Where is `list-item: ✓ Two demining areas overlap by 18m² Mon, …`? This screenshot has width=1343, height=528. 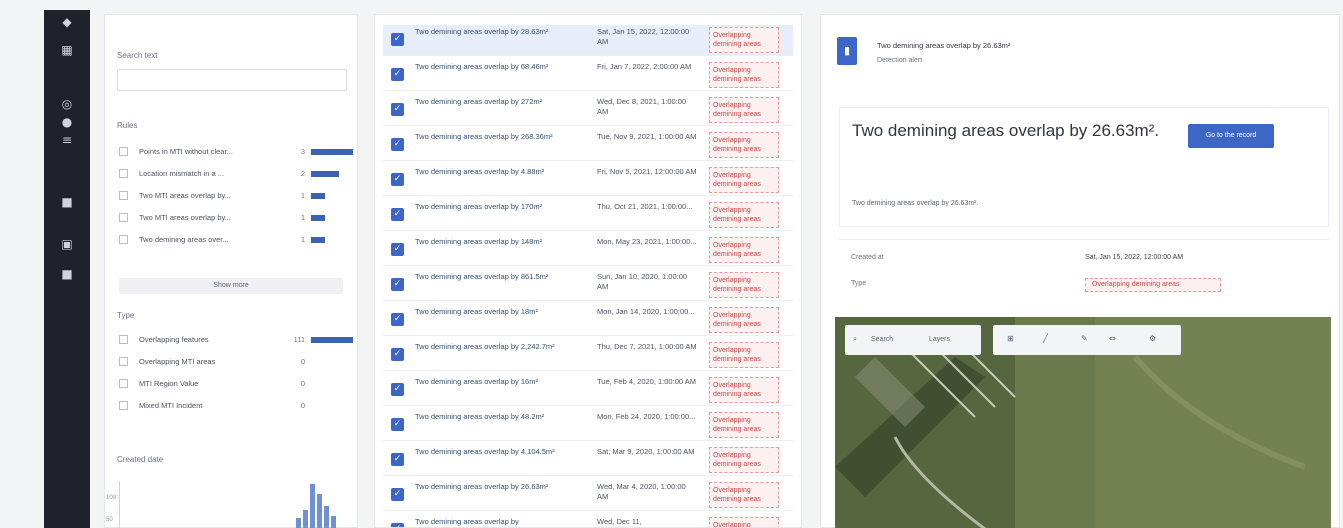 list-item: ✓ Two demining areas overlap by 18m² Mon, … is located at coordinates (588, 320).